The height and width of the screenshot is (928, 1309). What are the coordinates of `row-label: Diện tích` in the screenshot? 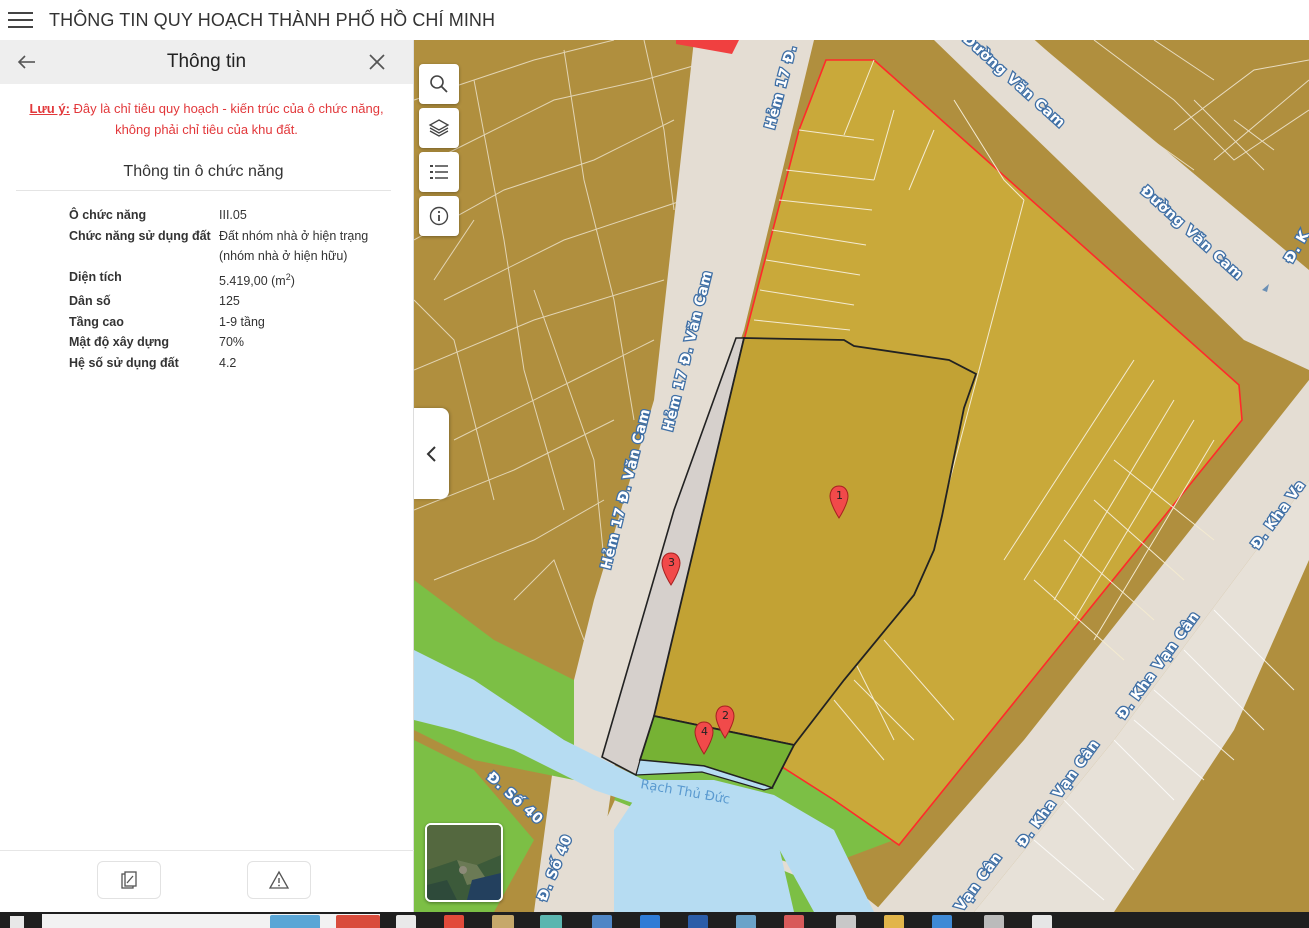 It's located at (95, 276).